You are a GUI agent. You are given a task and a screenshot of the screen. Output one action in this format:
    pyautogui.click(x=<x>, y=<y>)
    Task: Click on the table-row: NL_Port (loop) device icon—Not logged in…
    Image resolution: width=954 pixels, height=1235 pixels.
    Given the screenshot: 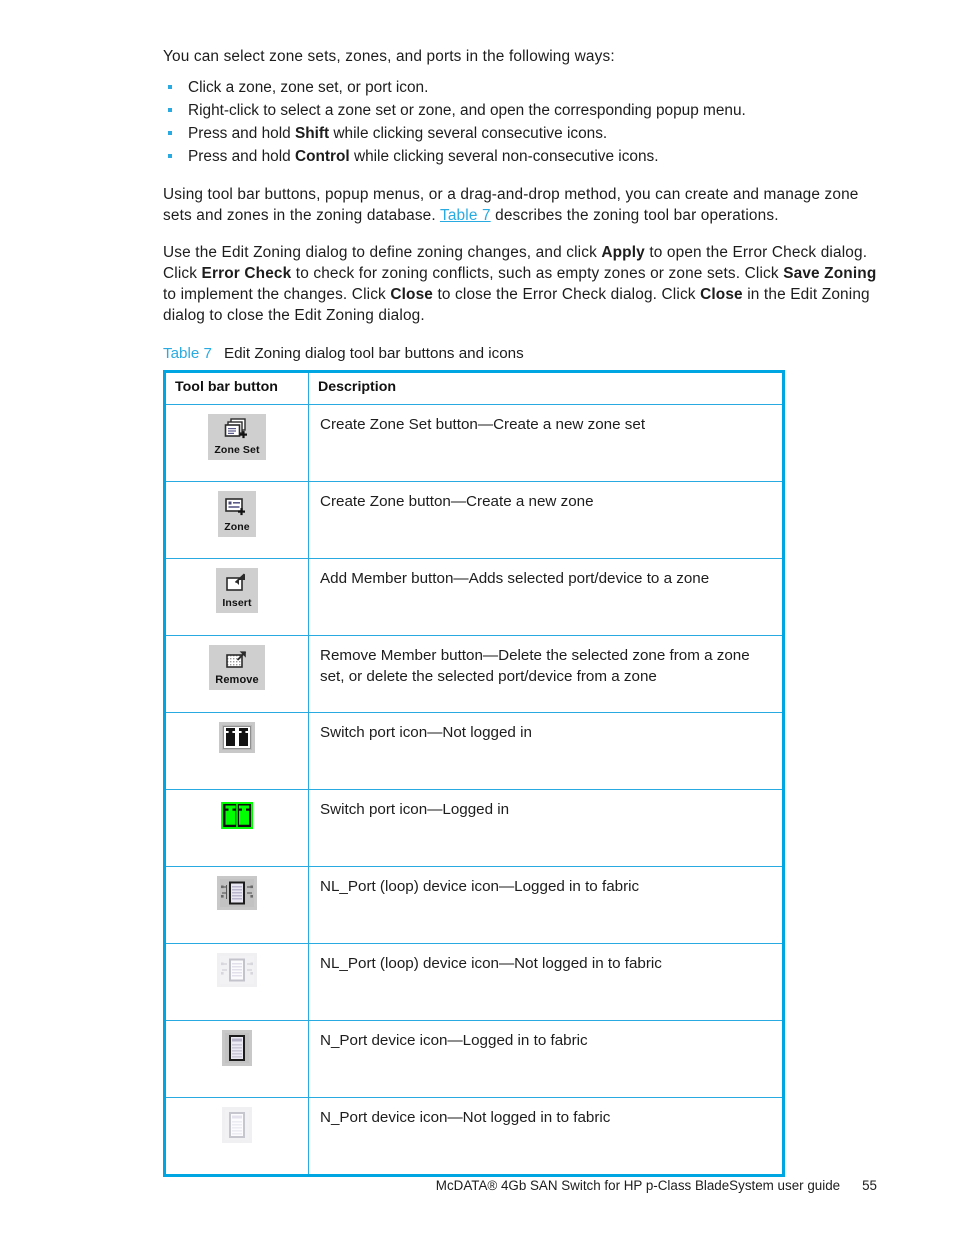 What is the action you would take?
    pyautogui.click(x=474, y=982)
    